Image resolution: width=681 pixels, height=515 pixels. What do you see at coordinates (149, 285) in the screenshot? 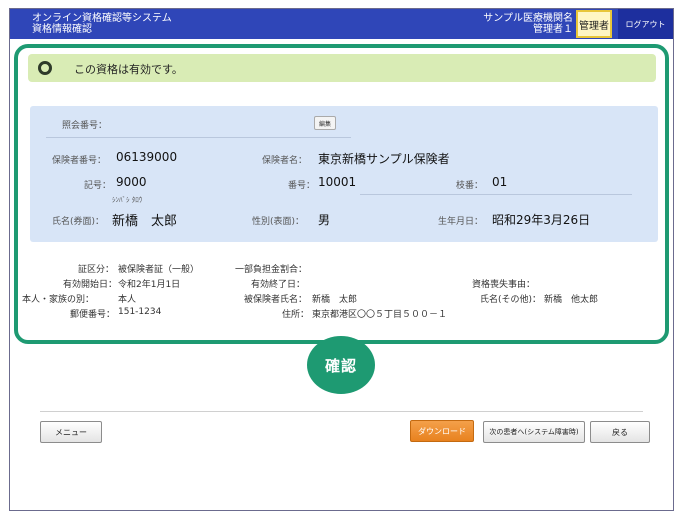
I see `valid-start-value: 令和2年1月1日` at bounding box center [149, 285].